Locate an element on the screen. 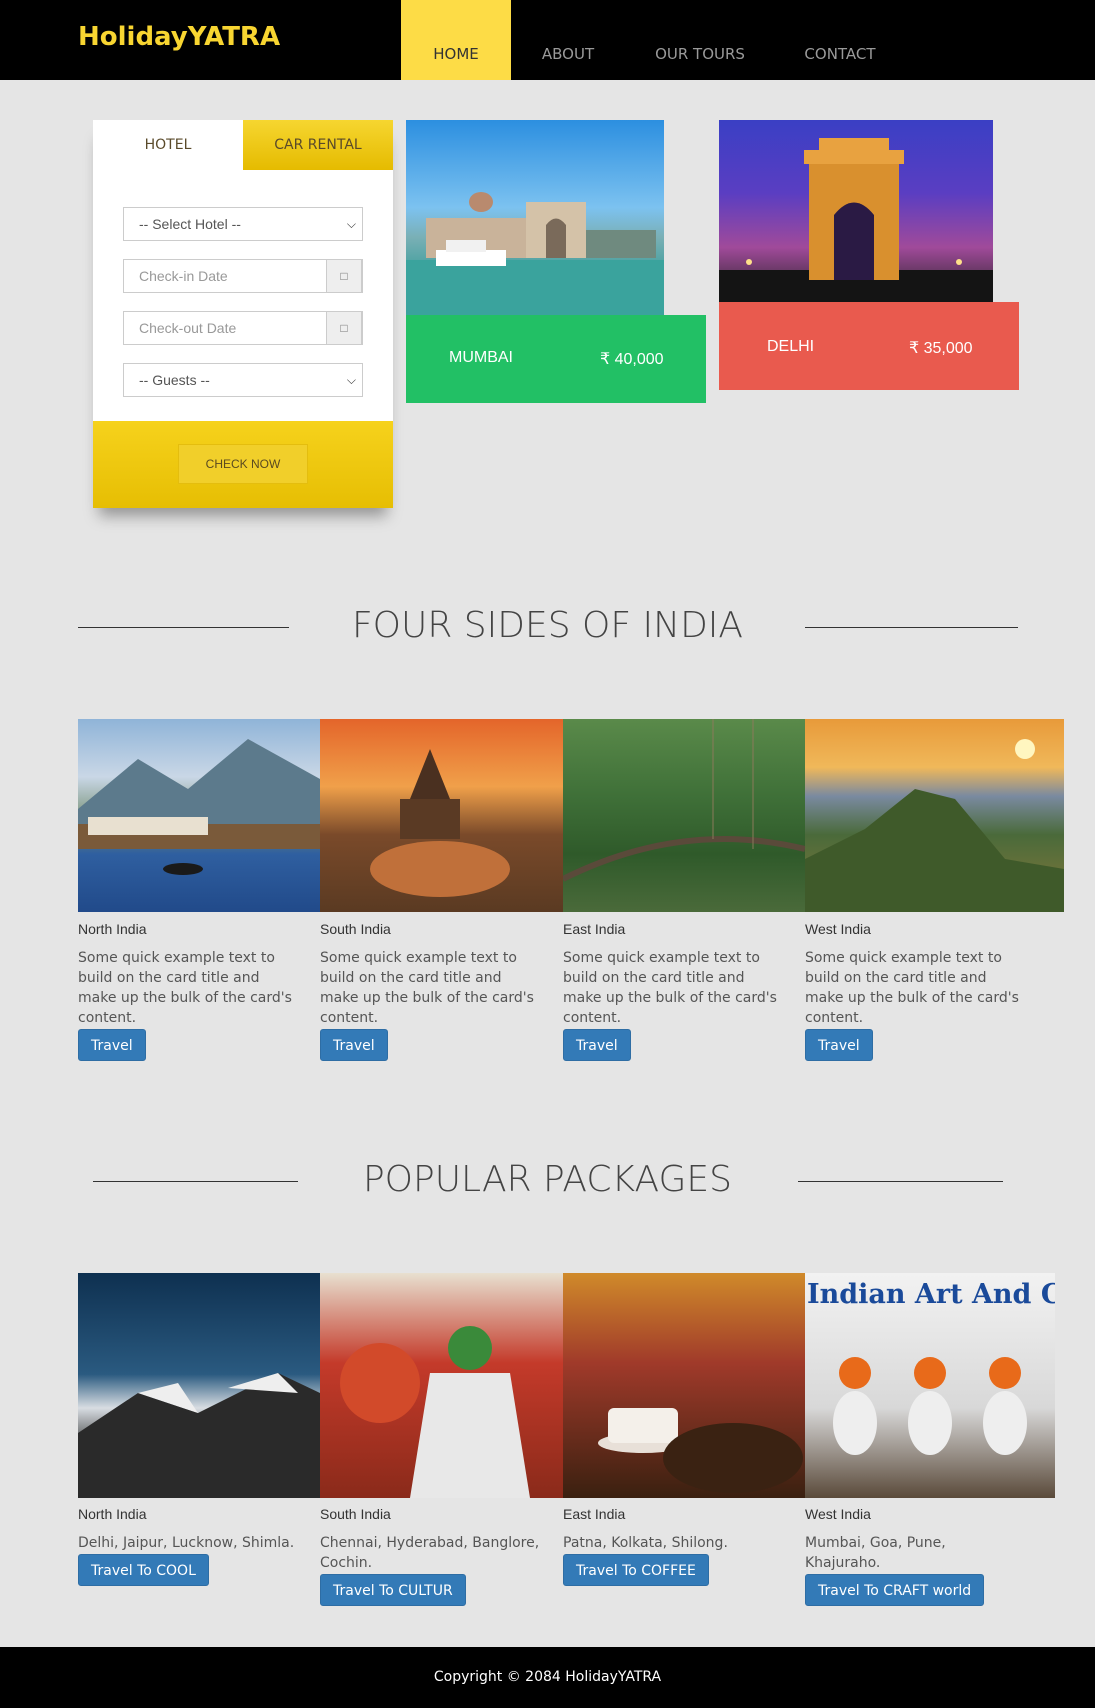 The image size is (1095, 1708). tab-car-rental: CAR RENTAL is located at coordinates (318, 145).